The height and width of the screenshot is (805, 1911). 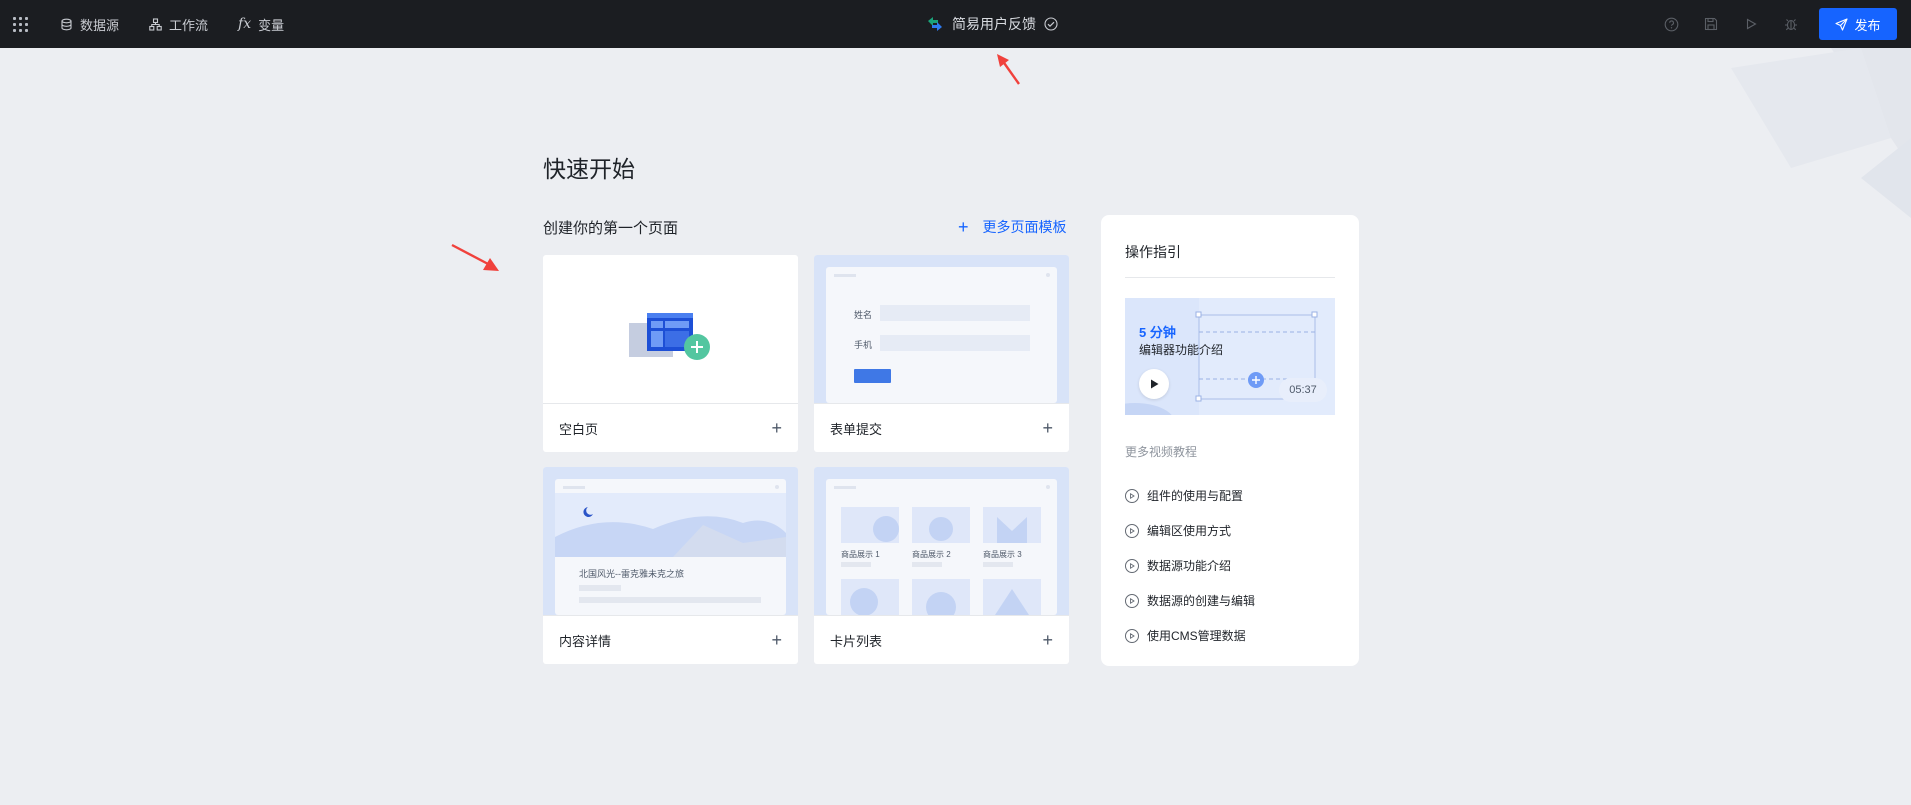 I want to click on video-list-item: 编辑区使用方式, so click(x=1190, y=530).